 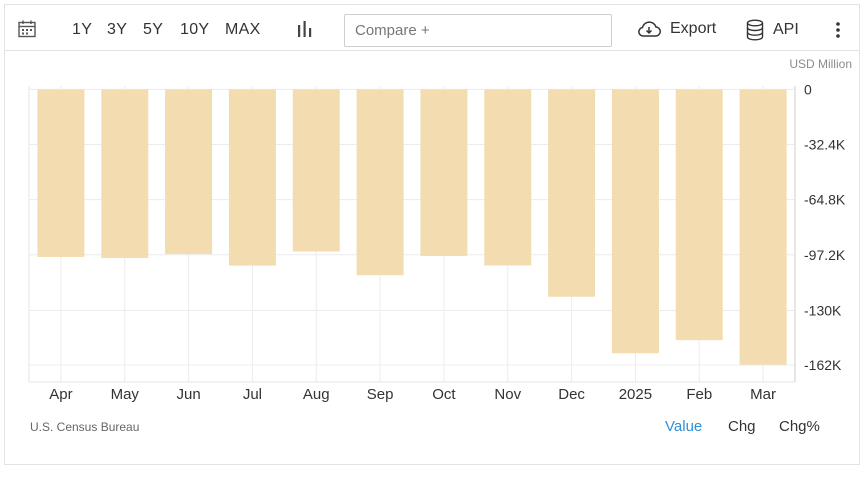 What do you see at coordinates (825, 255) in the screenshot?
I see `y-tick-label: -97.2K` at bounding box center [825, 255].